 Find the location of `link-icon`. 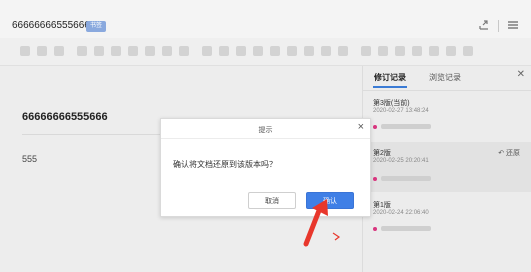

link-icon is located at coordinates (366, 51).